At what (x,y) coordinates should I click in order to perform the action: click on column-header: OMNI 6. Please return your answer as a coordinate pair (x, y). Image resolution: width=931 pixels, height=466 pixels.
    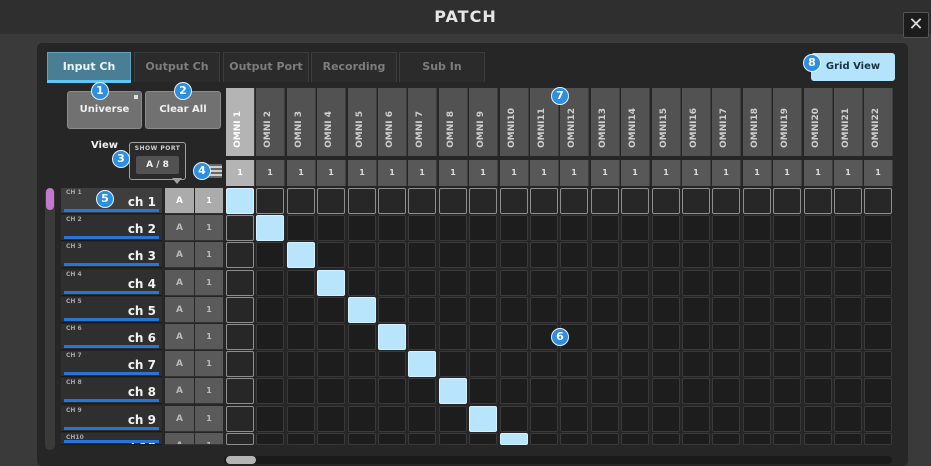
    Looking at the image, I should click on (392, 122).